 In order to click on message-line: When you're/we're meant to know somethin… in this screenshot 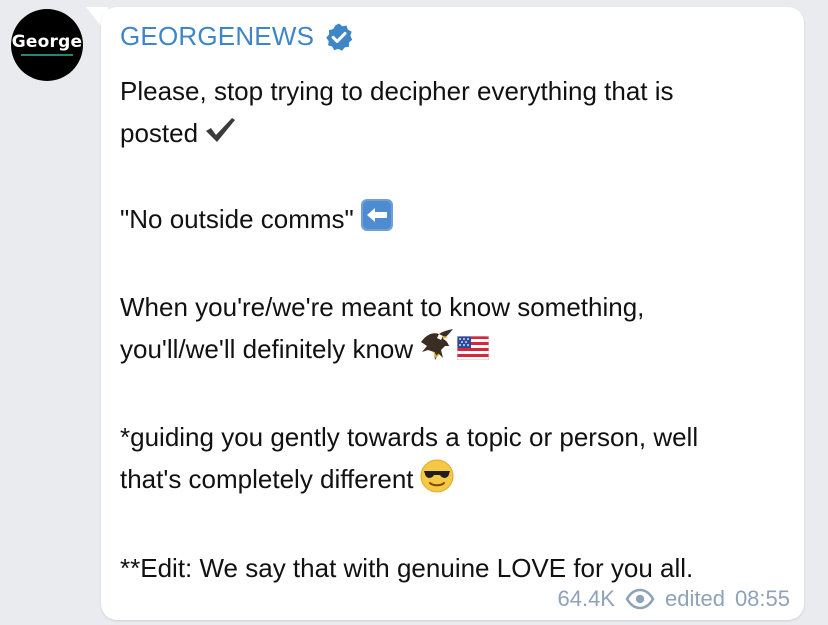, I will do `click(382, 307)`.